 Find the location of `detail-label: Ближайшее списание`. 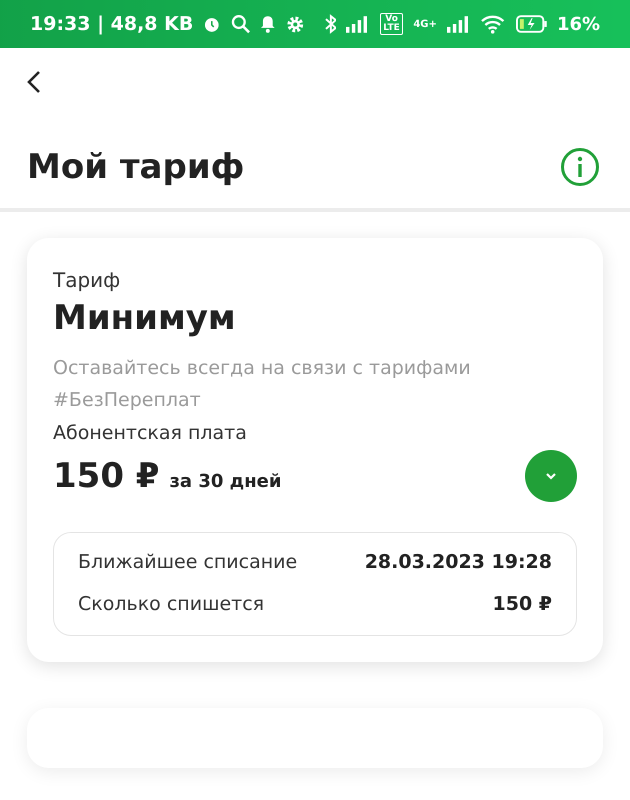

detail-label: Ближайшее списание is located at coordinates (188, 562).